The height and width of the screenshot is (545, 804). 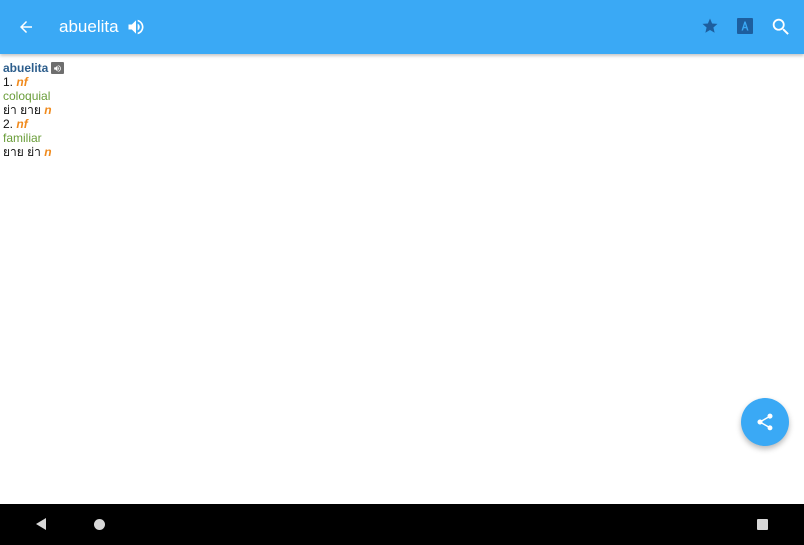 I want to click on nav-home-icon, so click(x=99, y=524).